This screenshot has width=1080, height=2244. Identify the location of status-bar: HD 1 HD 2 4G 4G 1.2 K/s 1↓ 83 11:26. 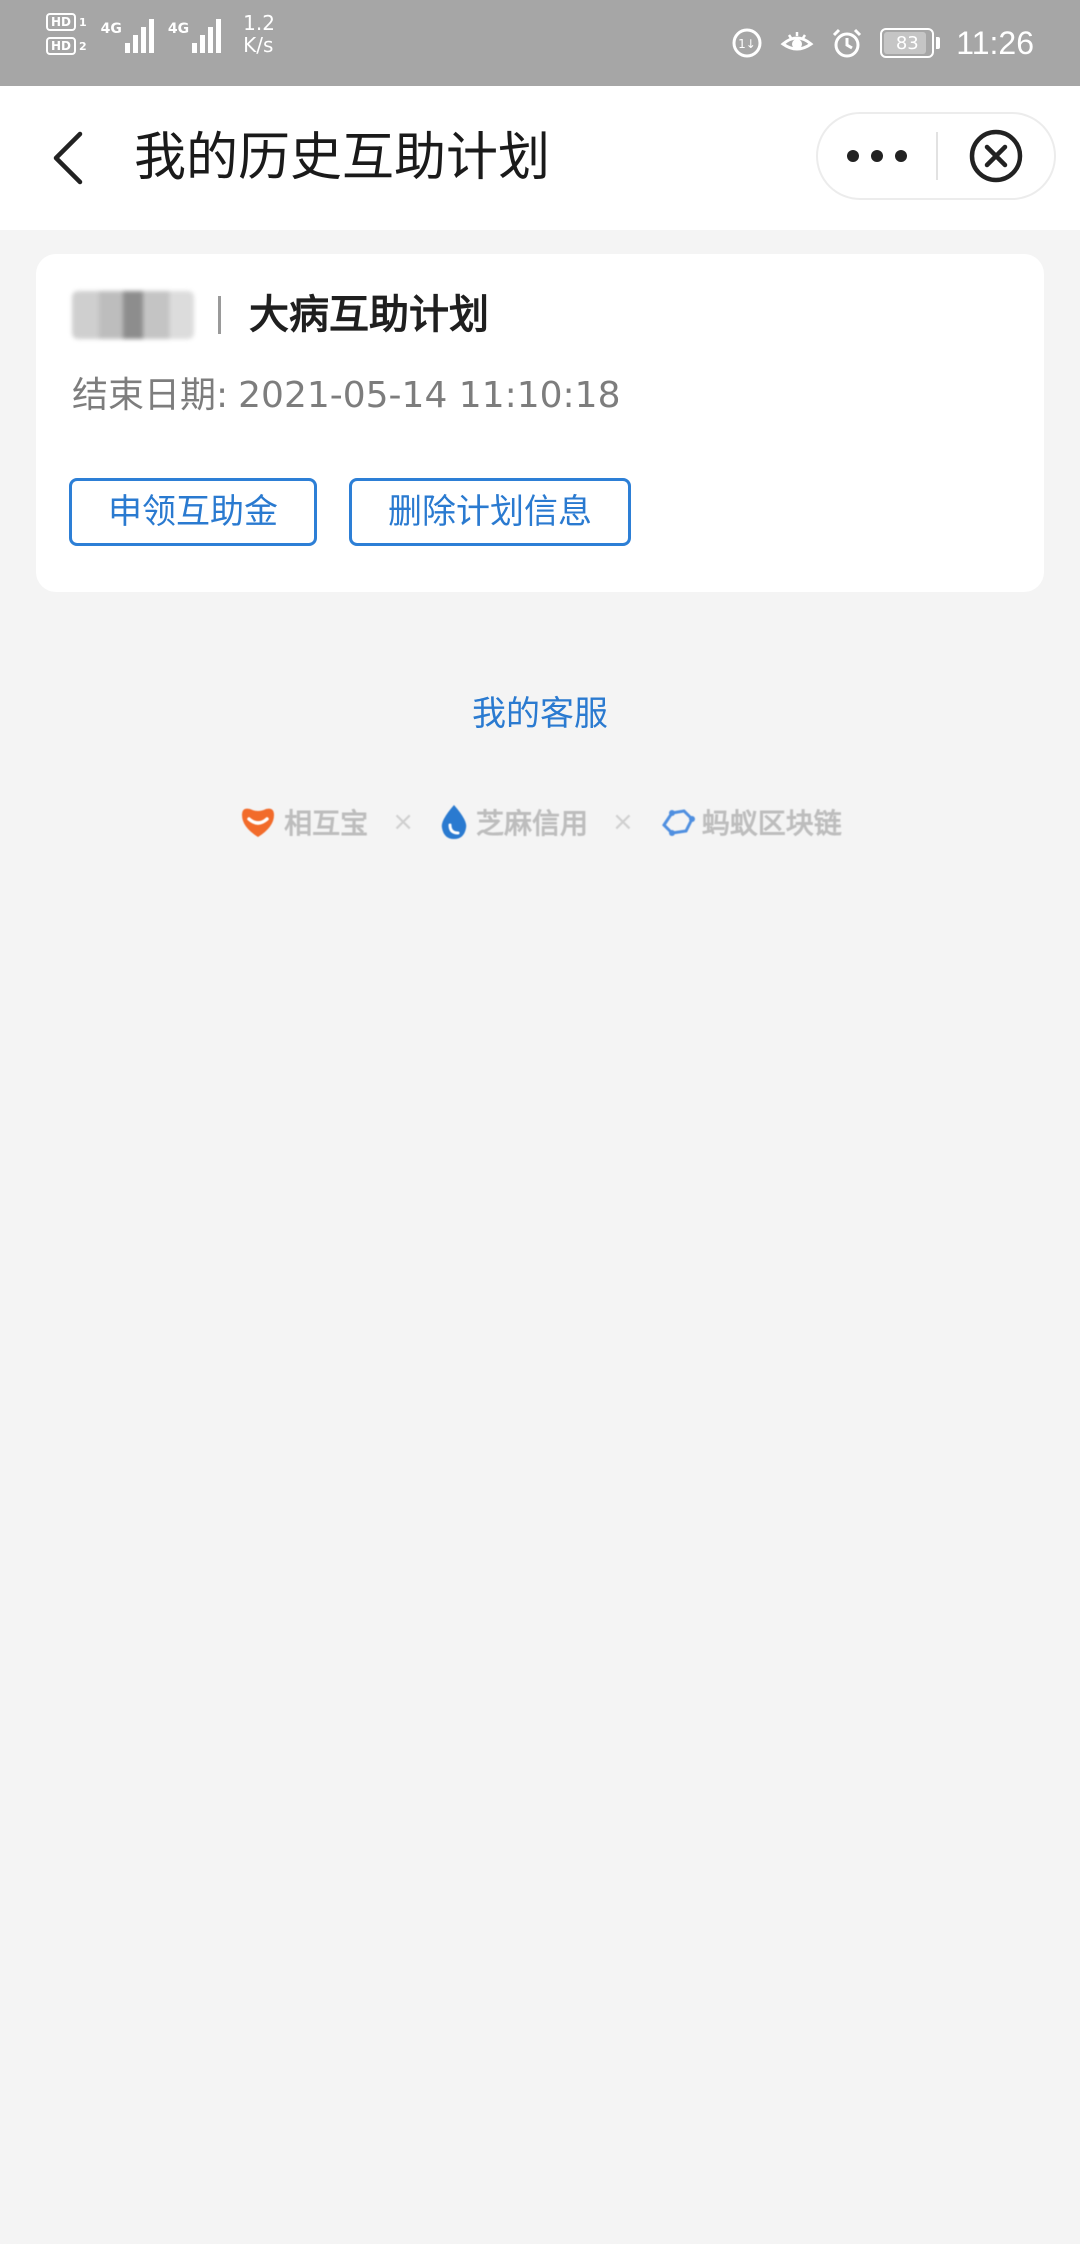
(540, 43).